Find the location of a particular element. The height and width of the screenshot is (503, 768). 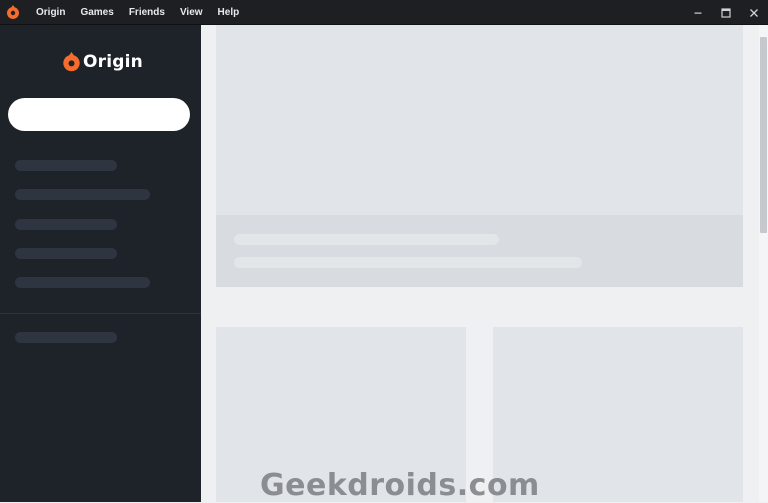

search-input is located at coordinates (99, 114).